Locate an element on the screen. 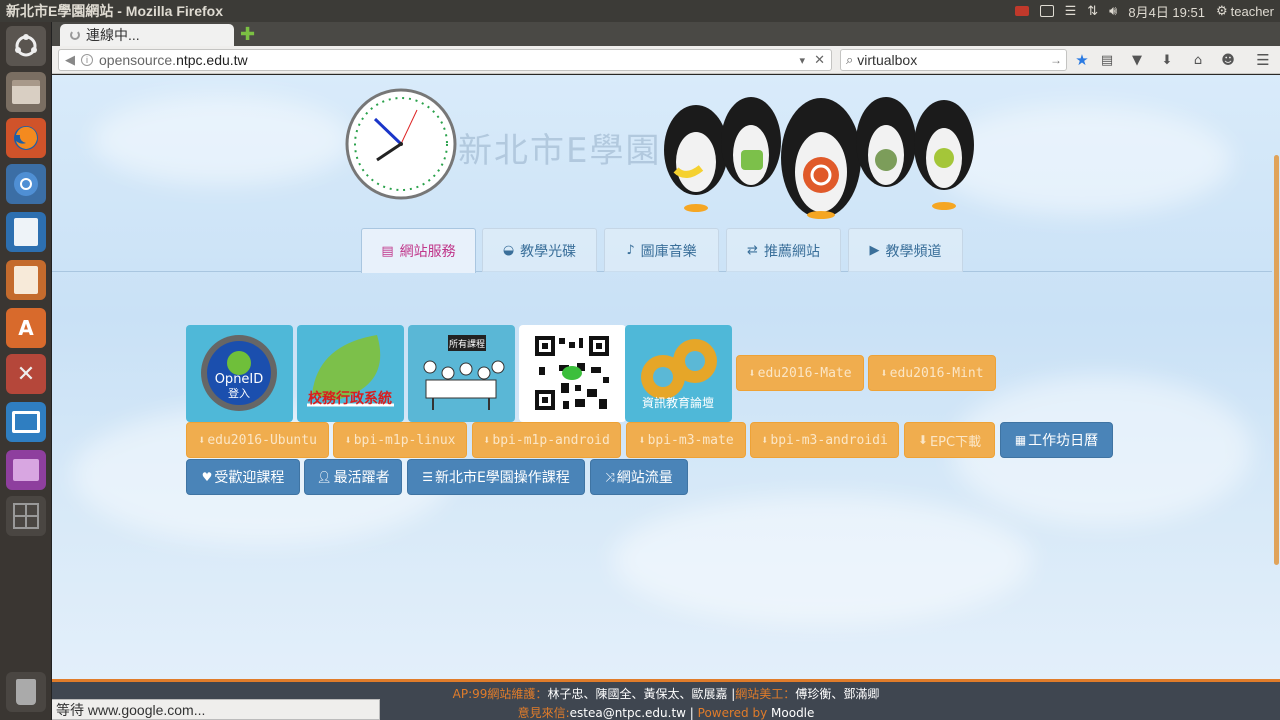  site-traffic-button: ⤨ 網站流量 is located at coordinates (639, 477).